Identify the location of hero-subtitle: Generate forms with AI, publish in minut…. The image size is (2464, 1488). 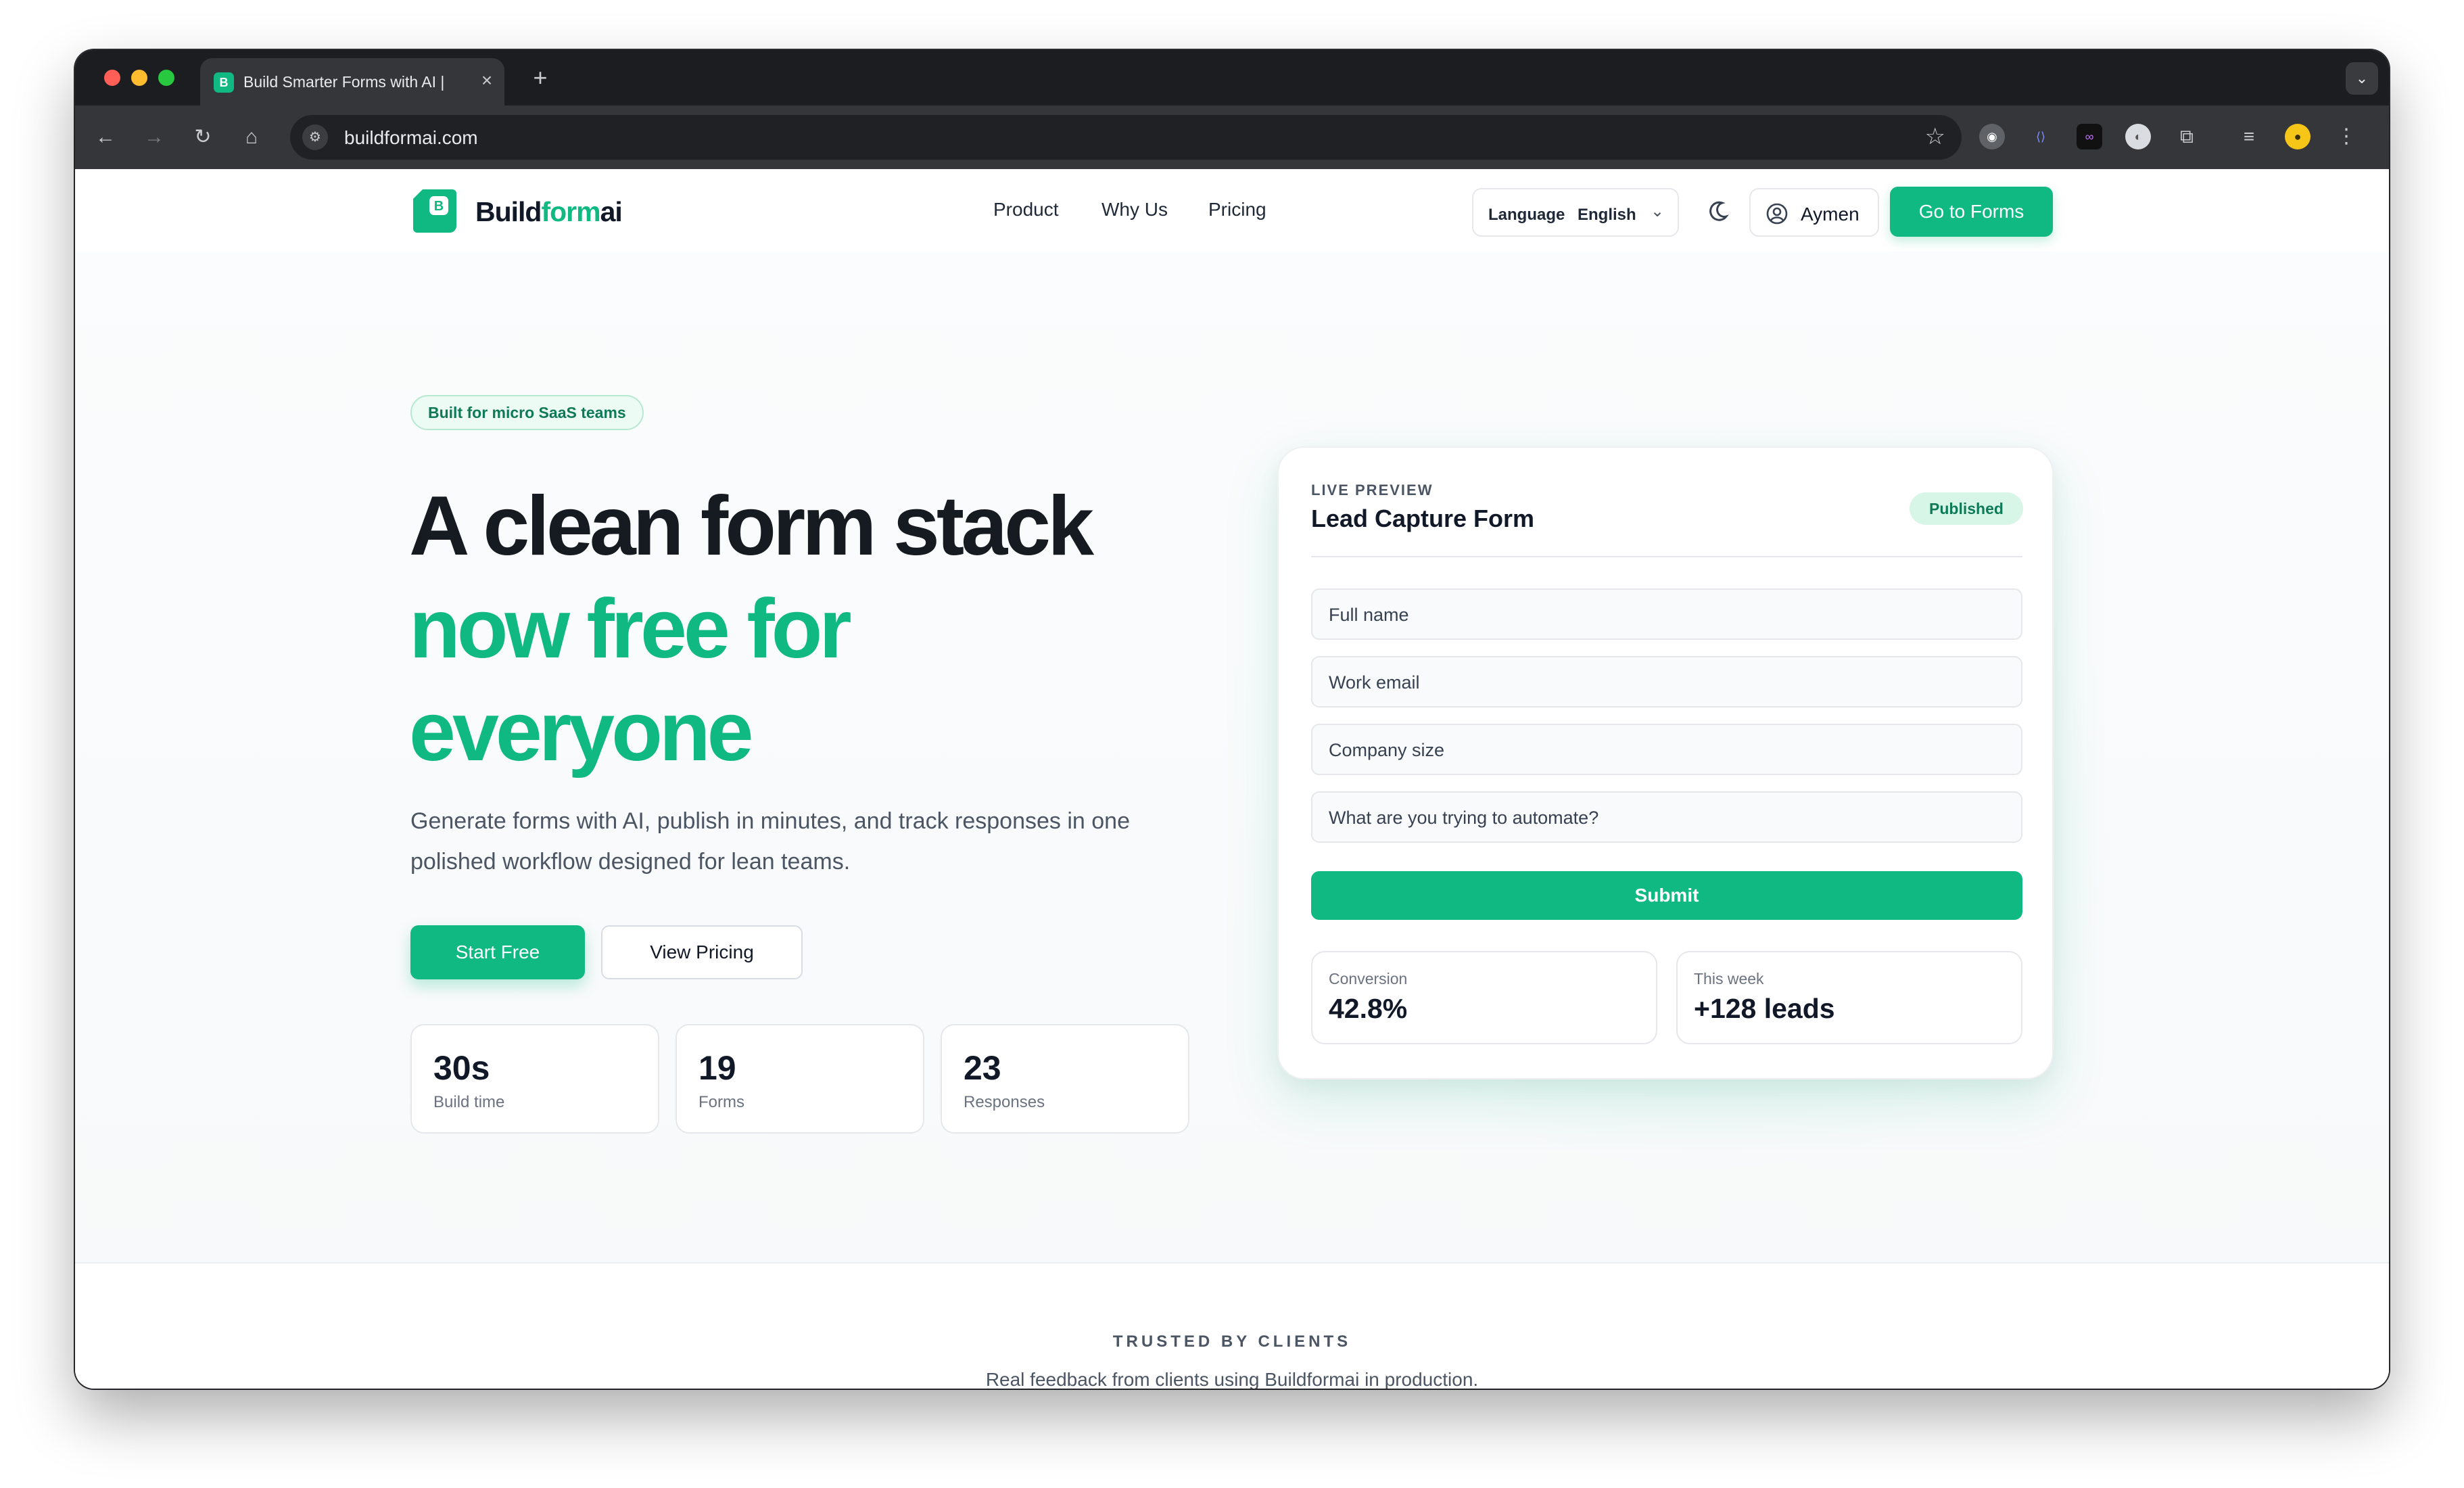
(770, 842).